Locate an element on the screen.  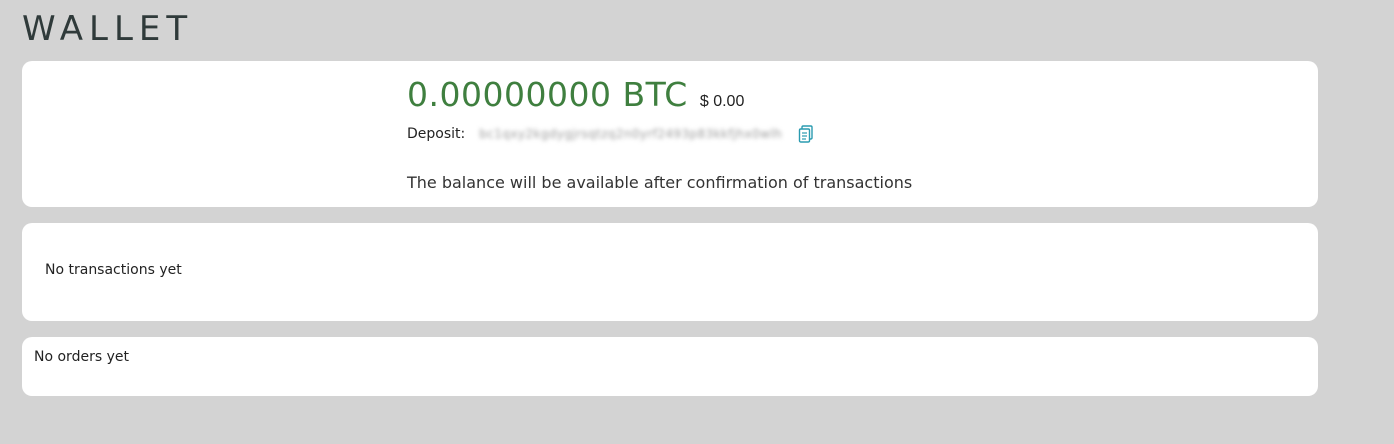
balance-row: 0.00000000 BTC $ 0.00 is located at coordinates (575, 94).